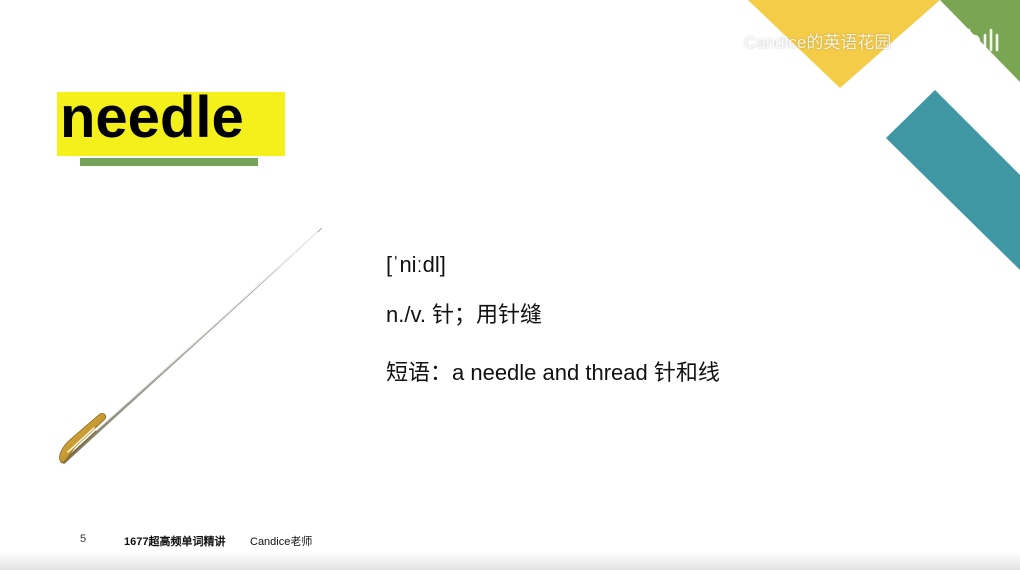  What do you see at coordinates (191, 346) in the screenshot?
I see `needle-icon` at bounding box center [191, 346].